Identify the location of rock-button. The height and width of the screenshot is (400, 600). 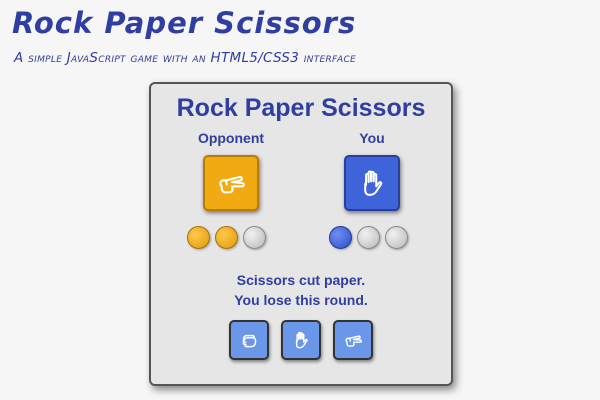
(249, 340).